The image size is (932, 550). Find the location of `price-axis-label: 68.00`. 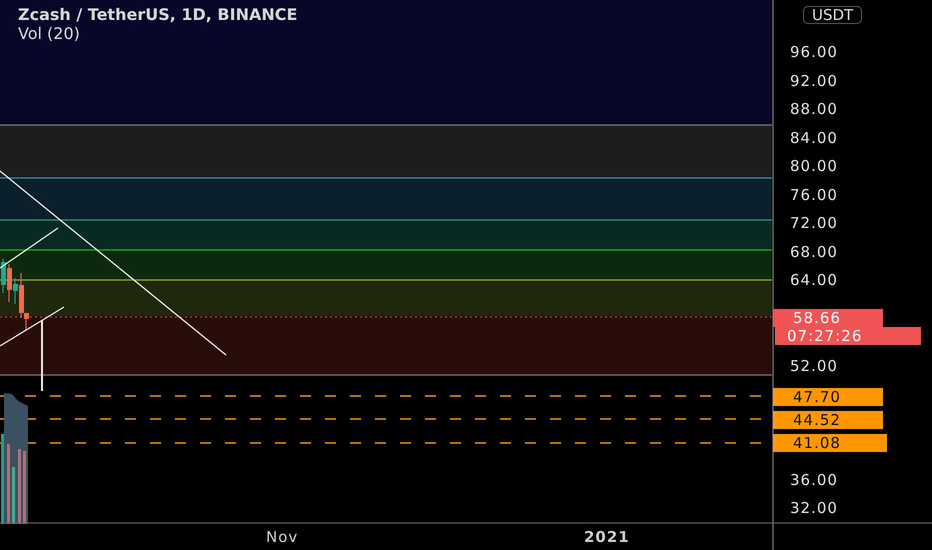

price-axis-label: 68.00 is located at coordinates (814, 252).